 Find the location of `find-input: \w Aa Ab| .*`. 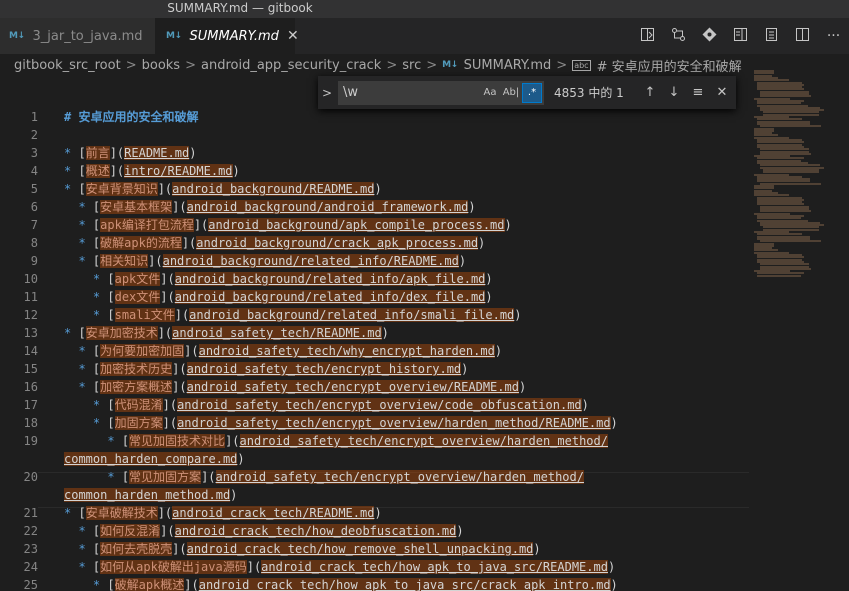

find-input: \w Aa Ab| .* is located at coordinates (441, 92).